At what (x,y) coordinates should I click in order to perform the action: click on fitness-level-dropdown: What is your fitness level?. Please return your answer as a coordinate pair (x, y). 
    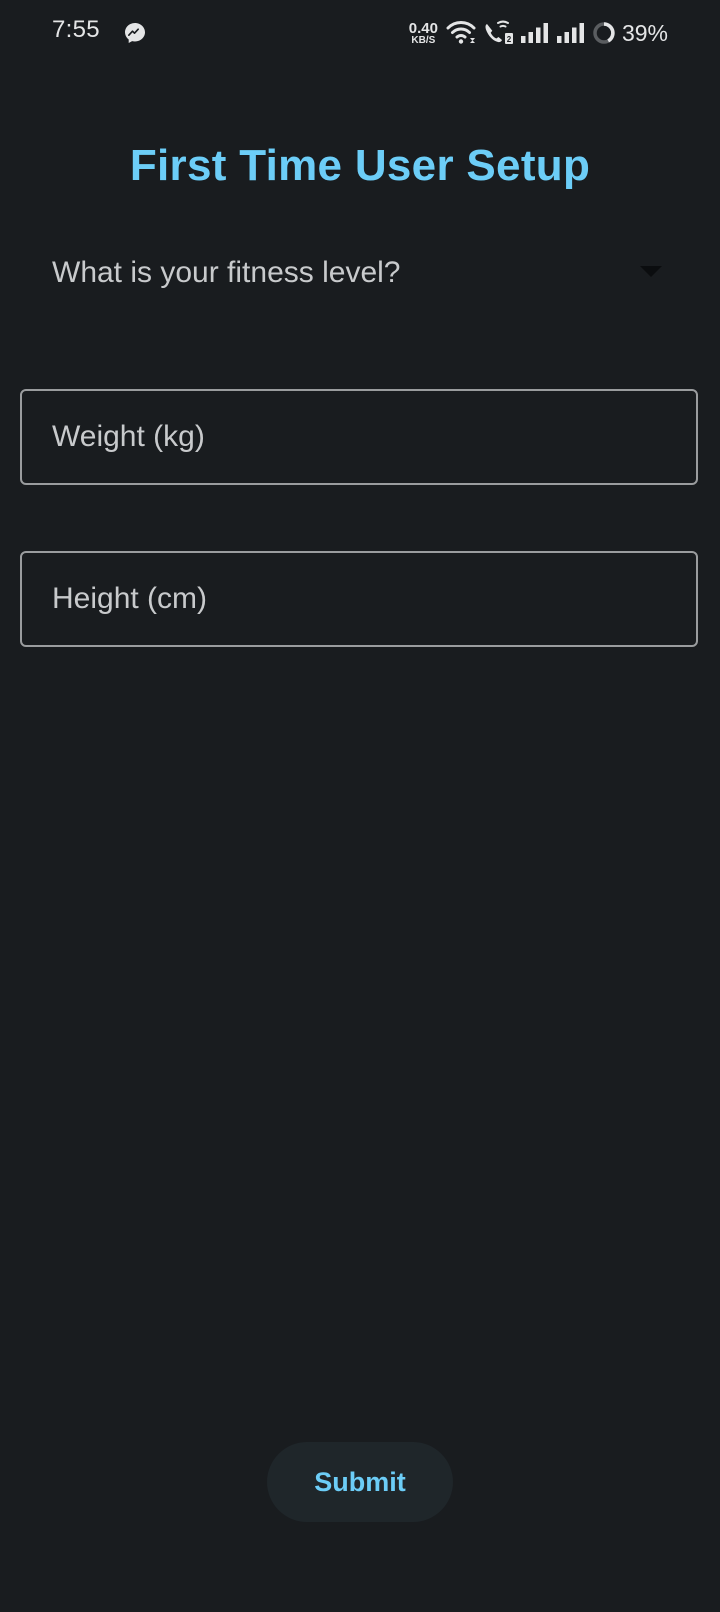
    Looking at the image, I should click on (360, 276).